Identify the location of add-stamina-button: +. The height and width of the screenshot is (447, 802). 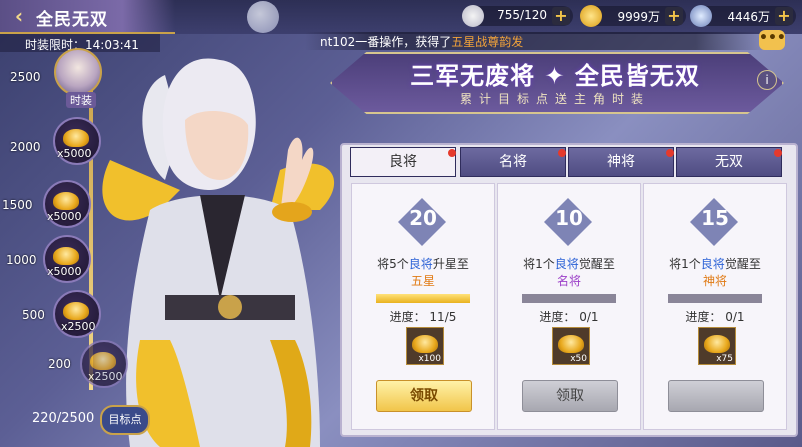
(561, 16).